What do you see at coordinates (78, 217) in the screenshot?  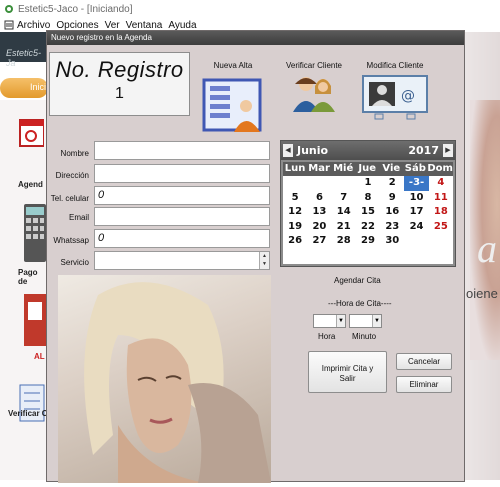 I see `email-label: Email` at bounding box center [78, 217].